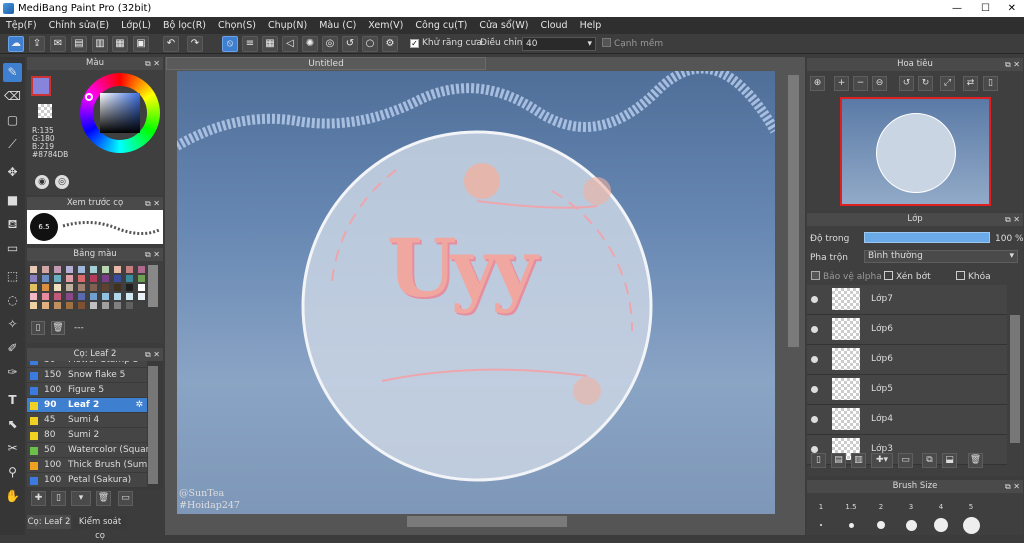 The height and width of the screenshot is (543, 1024). Describe the element at coordinates (973, 276) in the screenshot. I see `lock-checkbox: Khóa` at that location.